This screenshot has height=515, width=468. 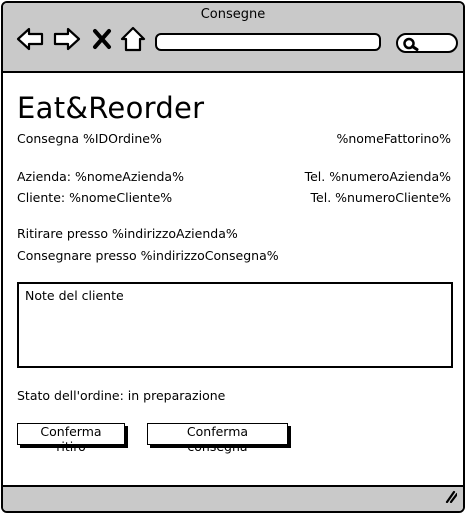 What do you see at coordinates (233, 14) in the screenshot?
I see `window-title: Consegne` at bounding box center [233, 14].